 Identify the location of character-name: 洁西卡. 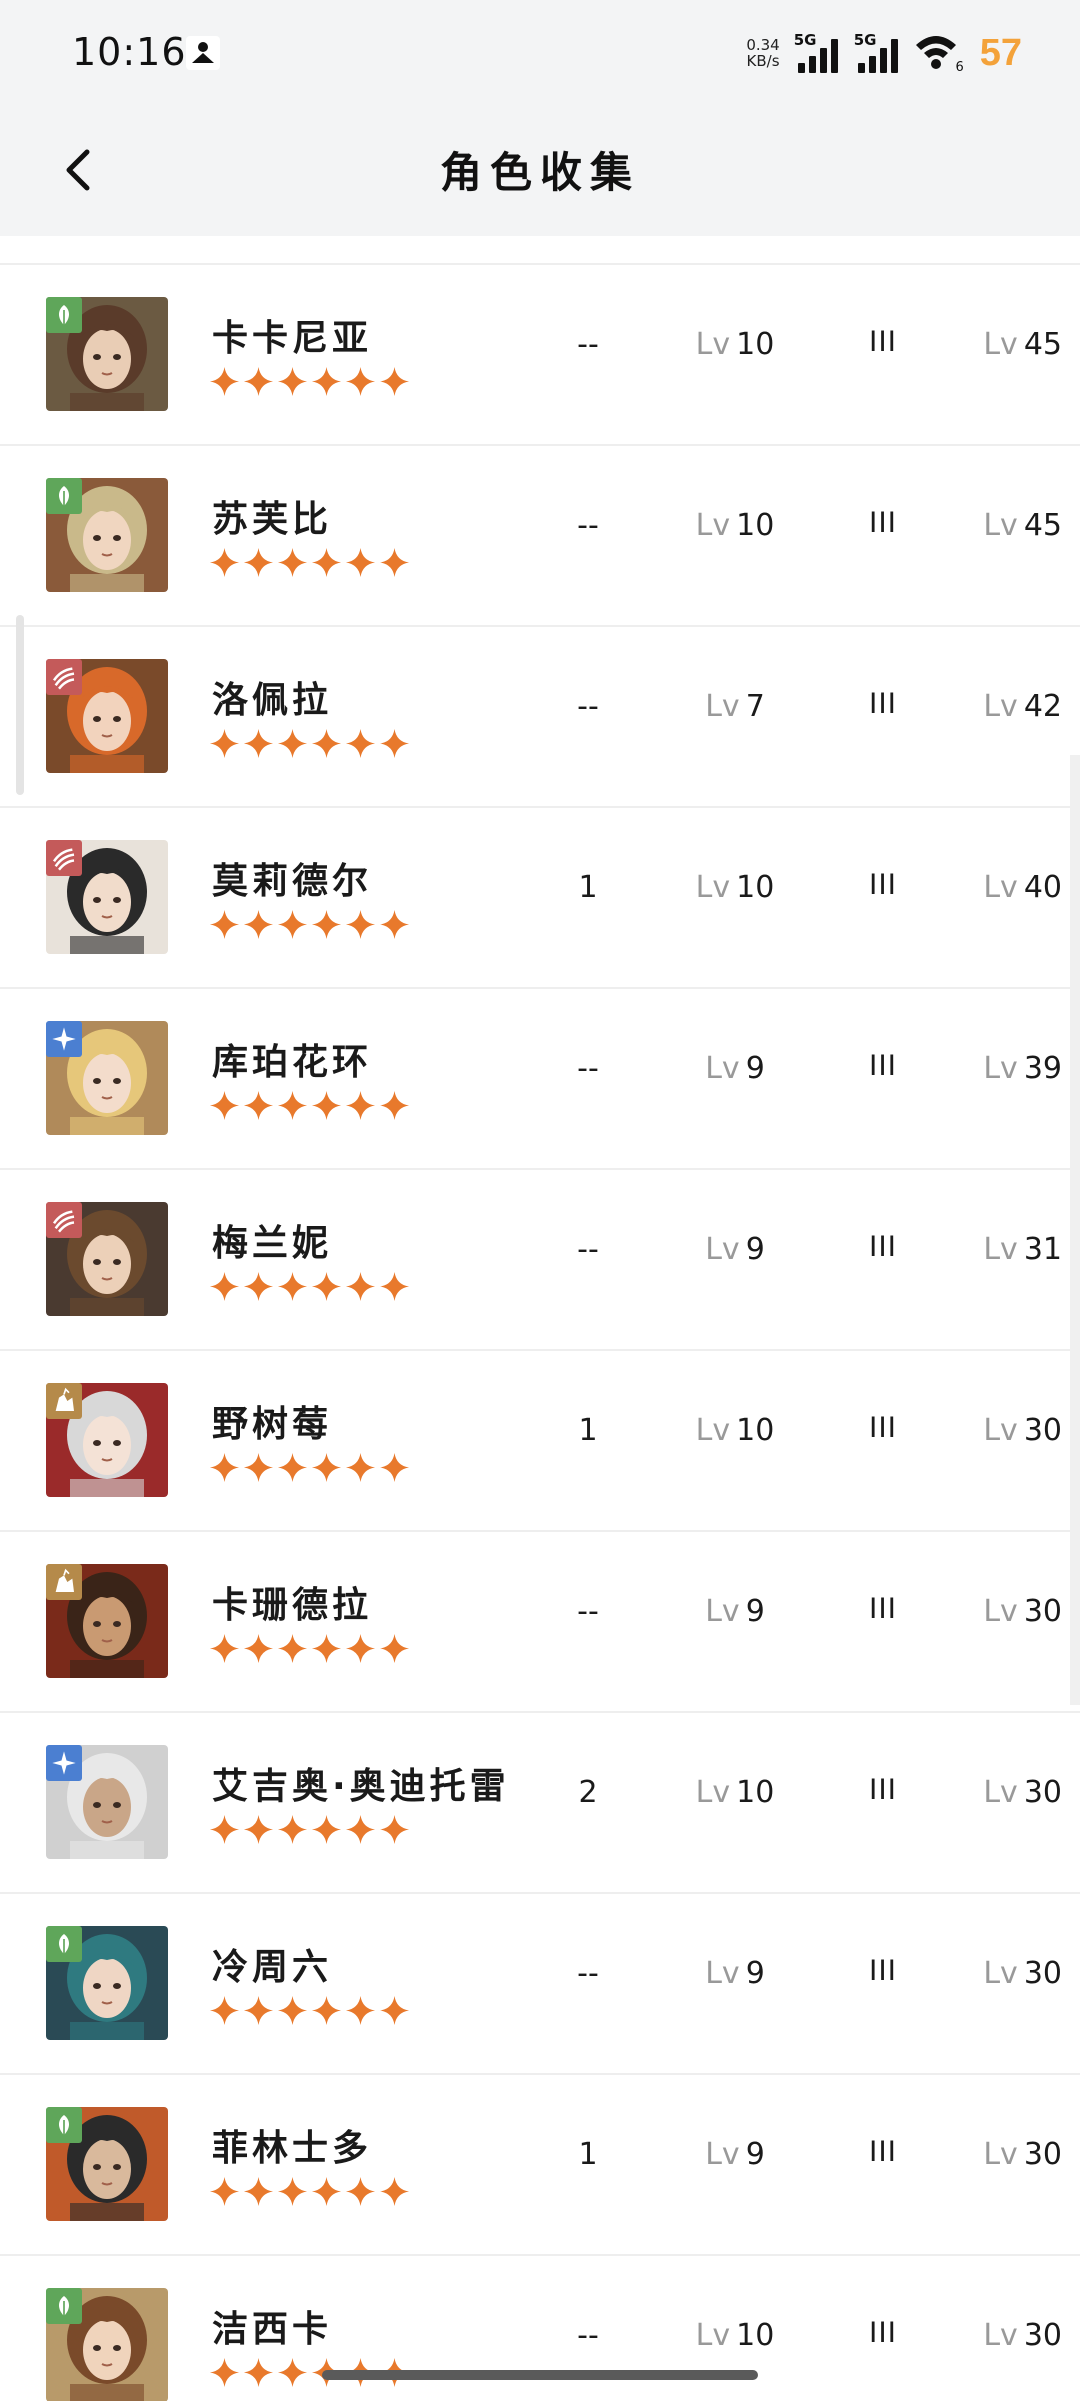
(272, 2329).